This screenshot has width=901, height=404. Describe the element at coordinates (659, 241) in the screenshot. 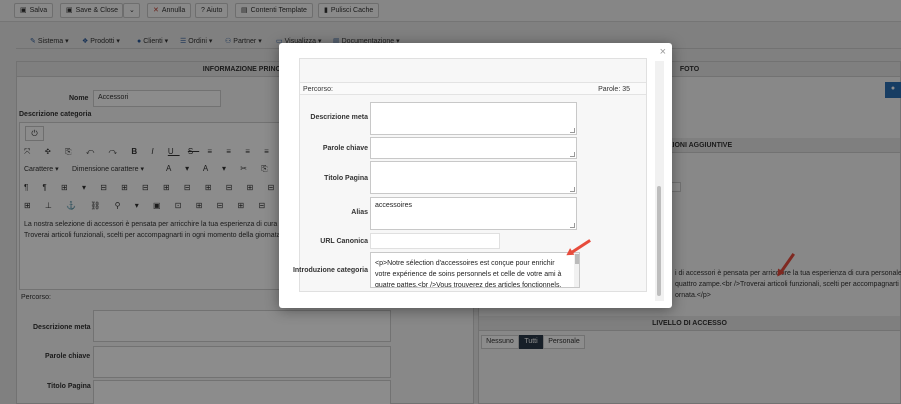

I see `modal-scrollbar-thumb` at that location.